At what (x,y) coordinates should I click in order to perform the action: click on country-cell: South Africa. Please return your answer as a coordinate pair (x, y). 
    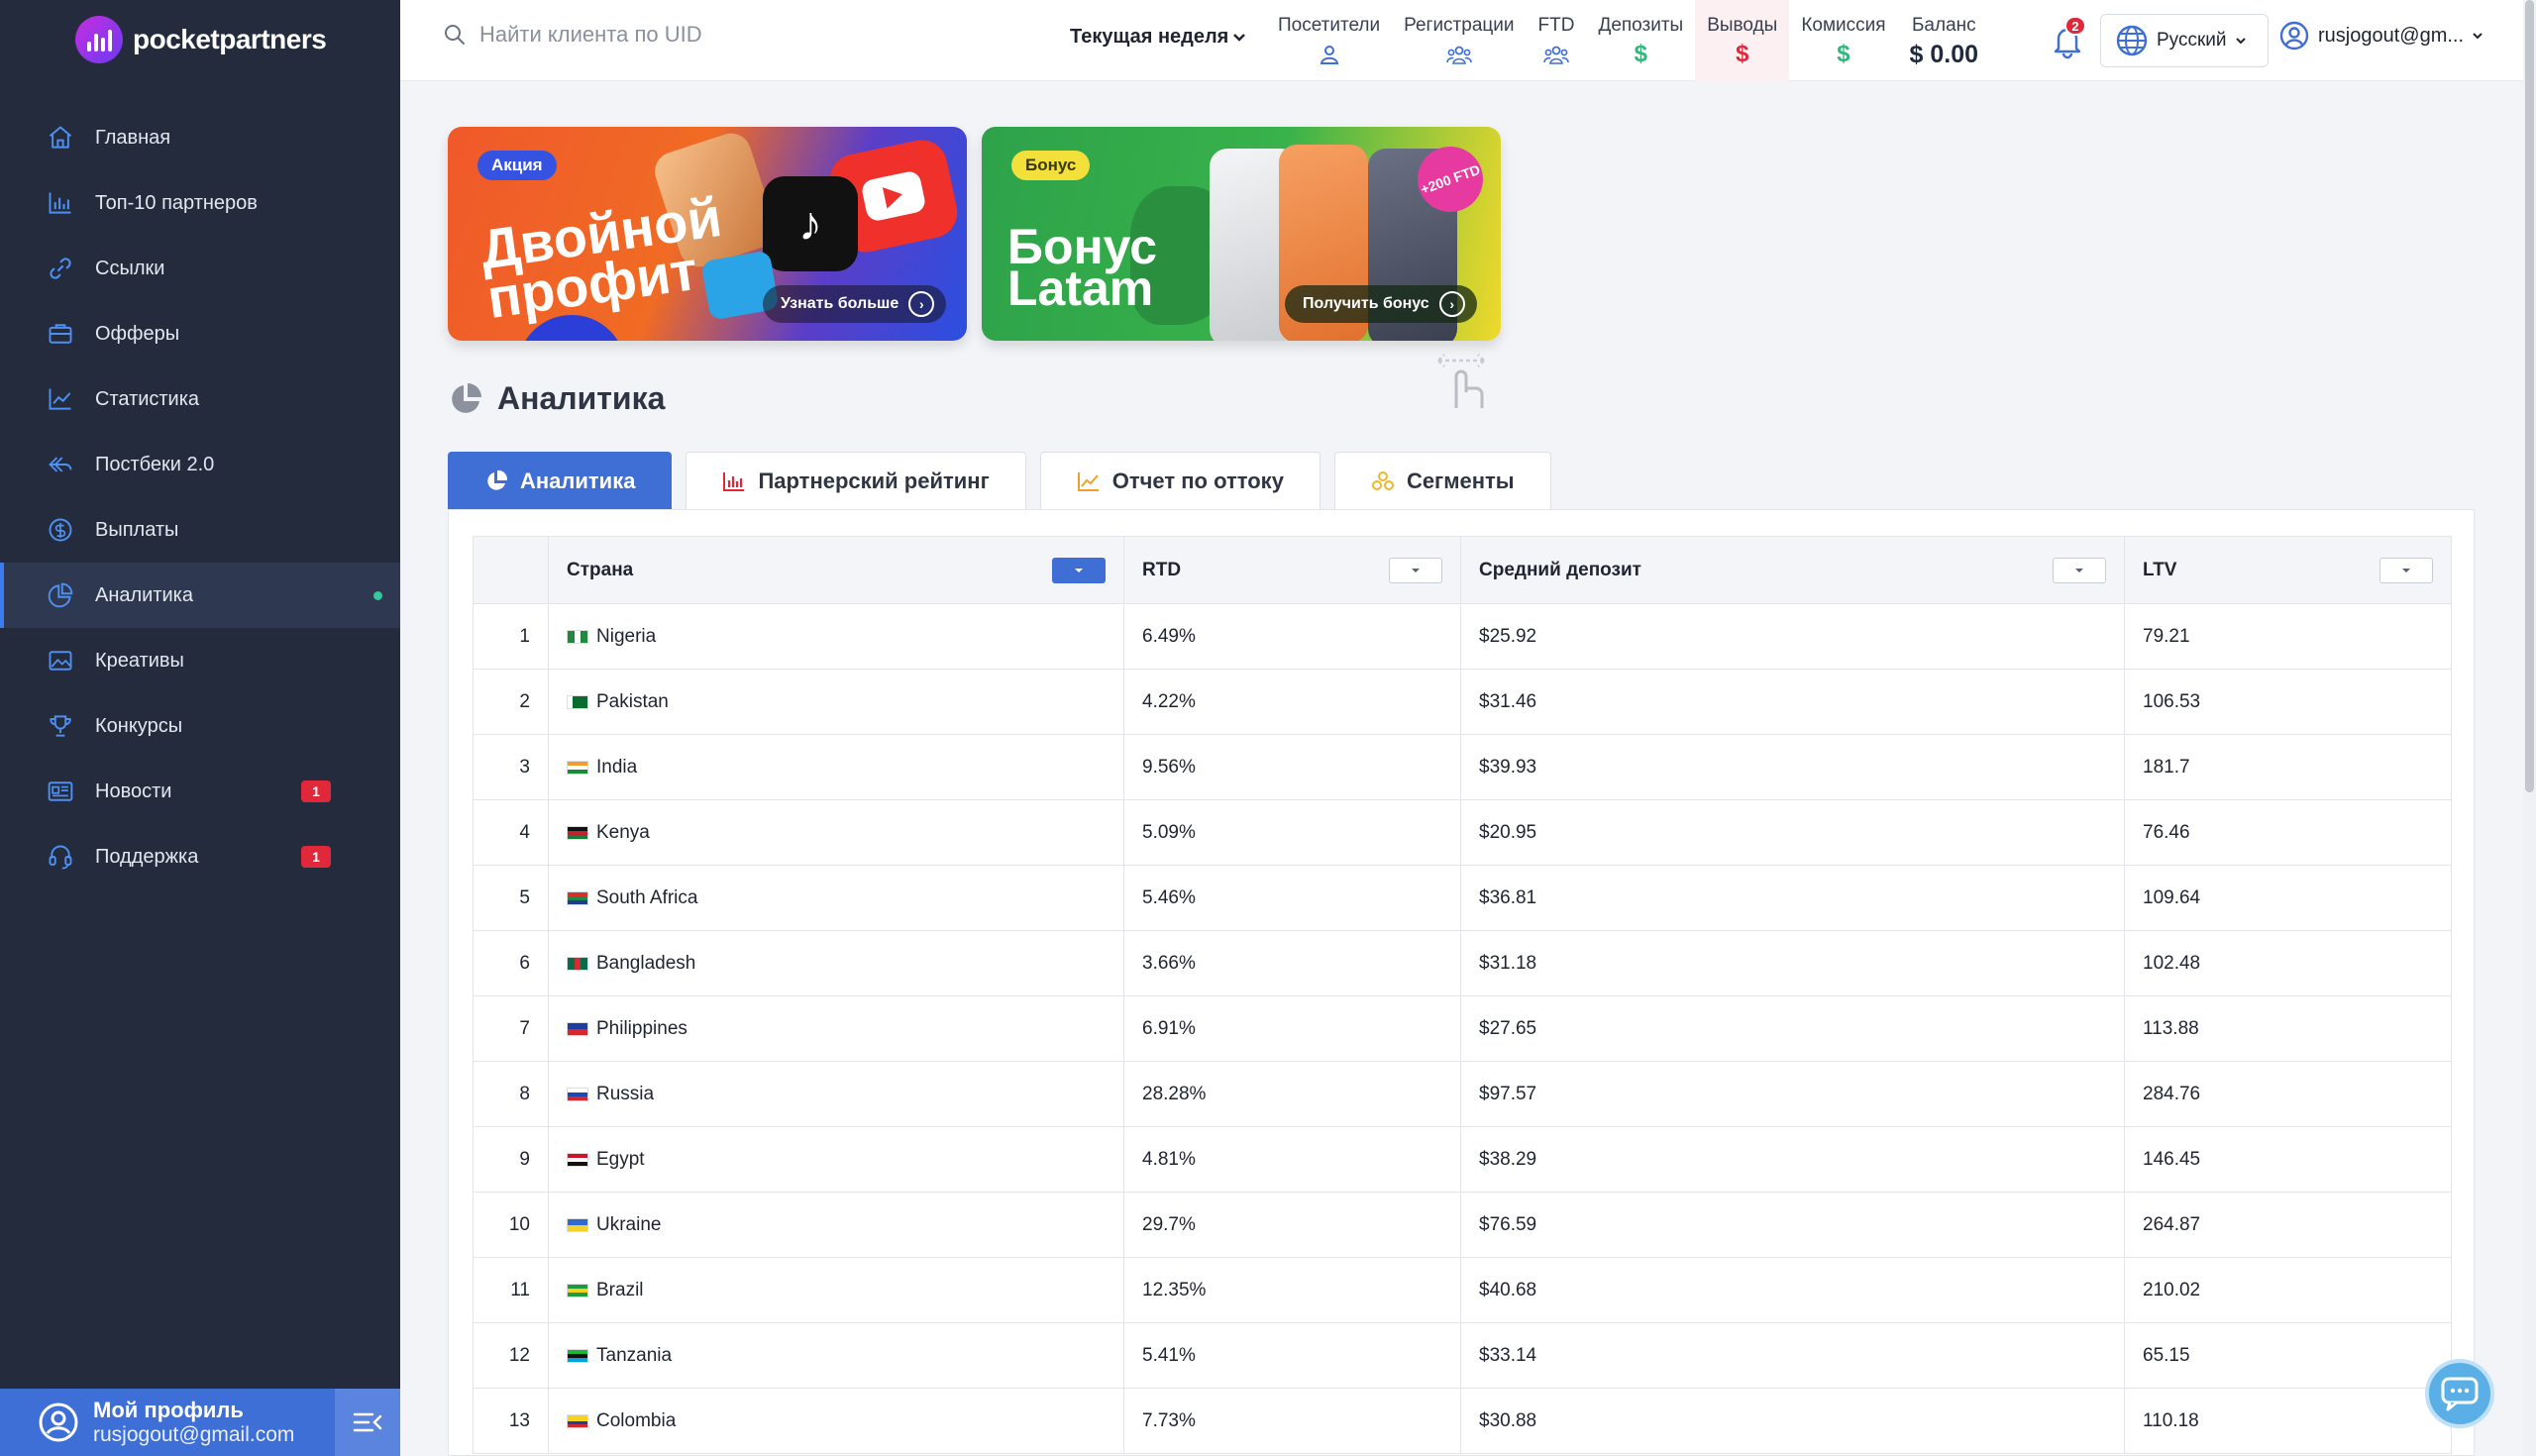
    Looking at the image, I should click on (836, 898).